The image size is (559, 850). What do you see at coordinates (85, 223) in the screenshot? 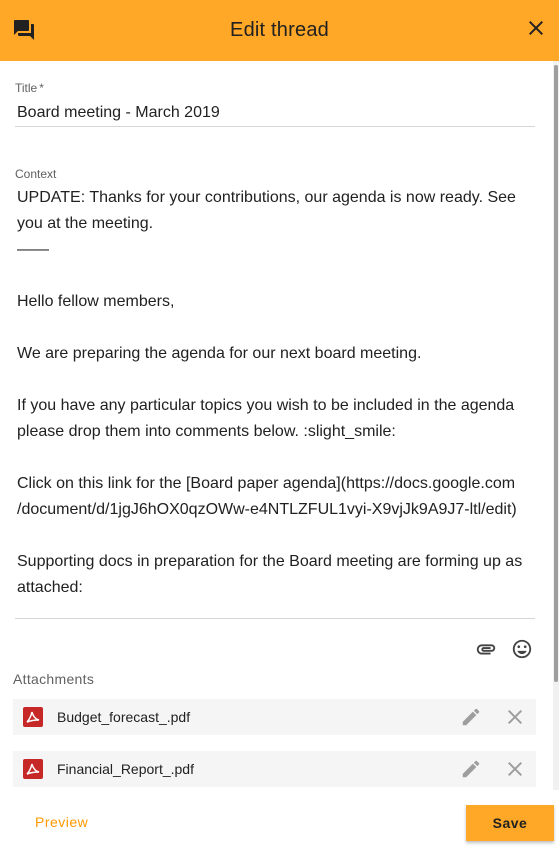
I see `context-line: you at the meeting.` at bounding box center [85, 223].